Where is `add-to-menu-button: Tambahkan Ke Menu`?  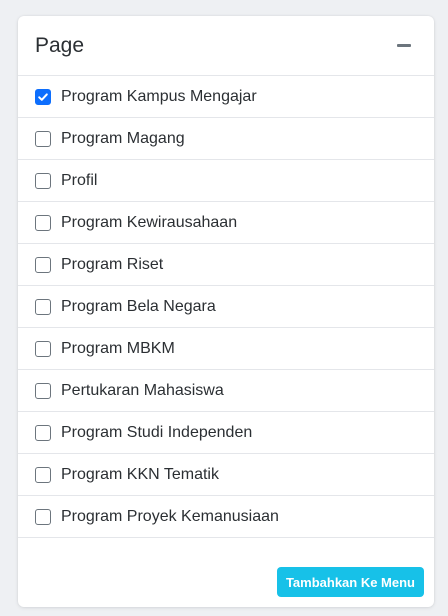 add-to-menu-button: Tambahkan Ke Menu is located at coordinates (350, 582).